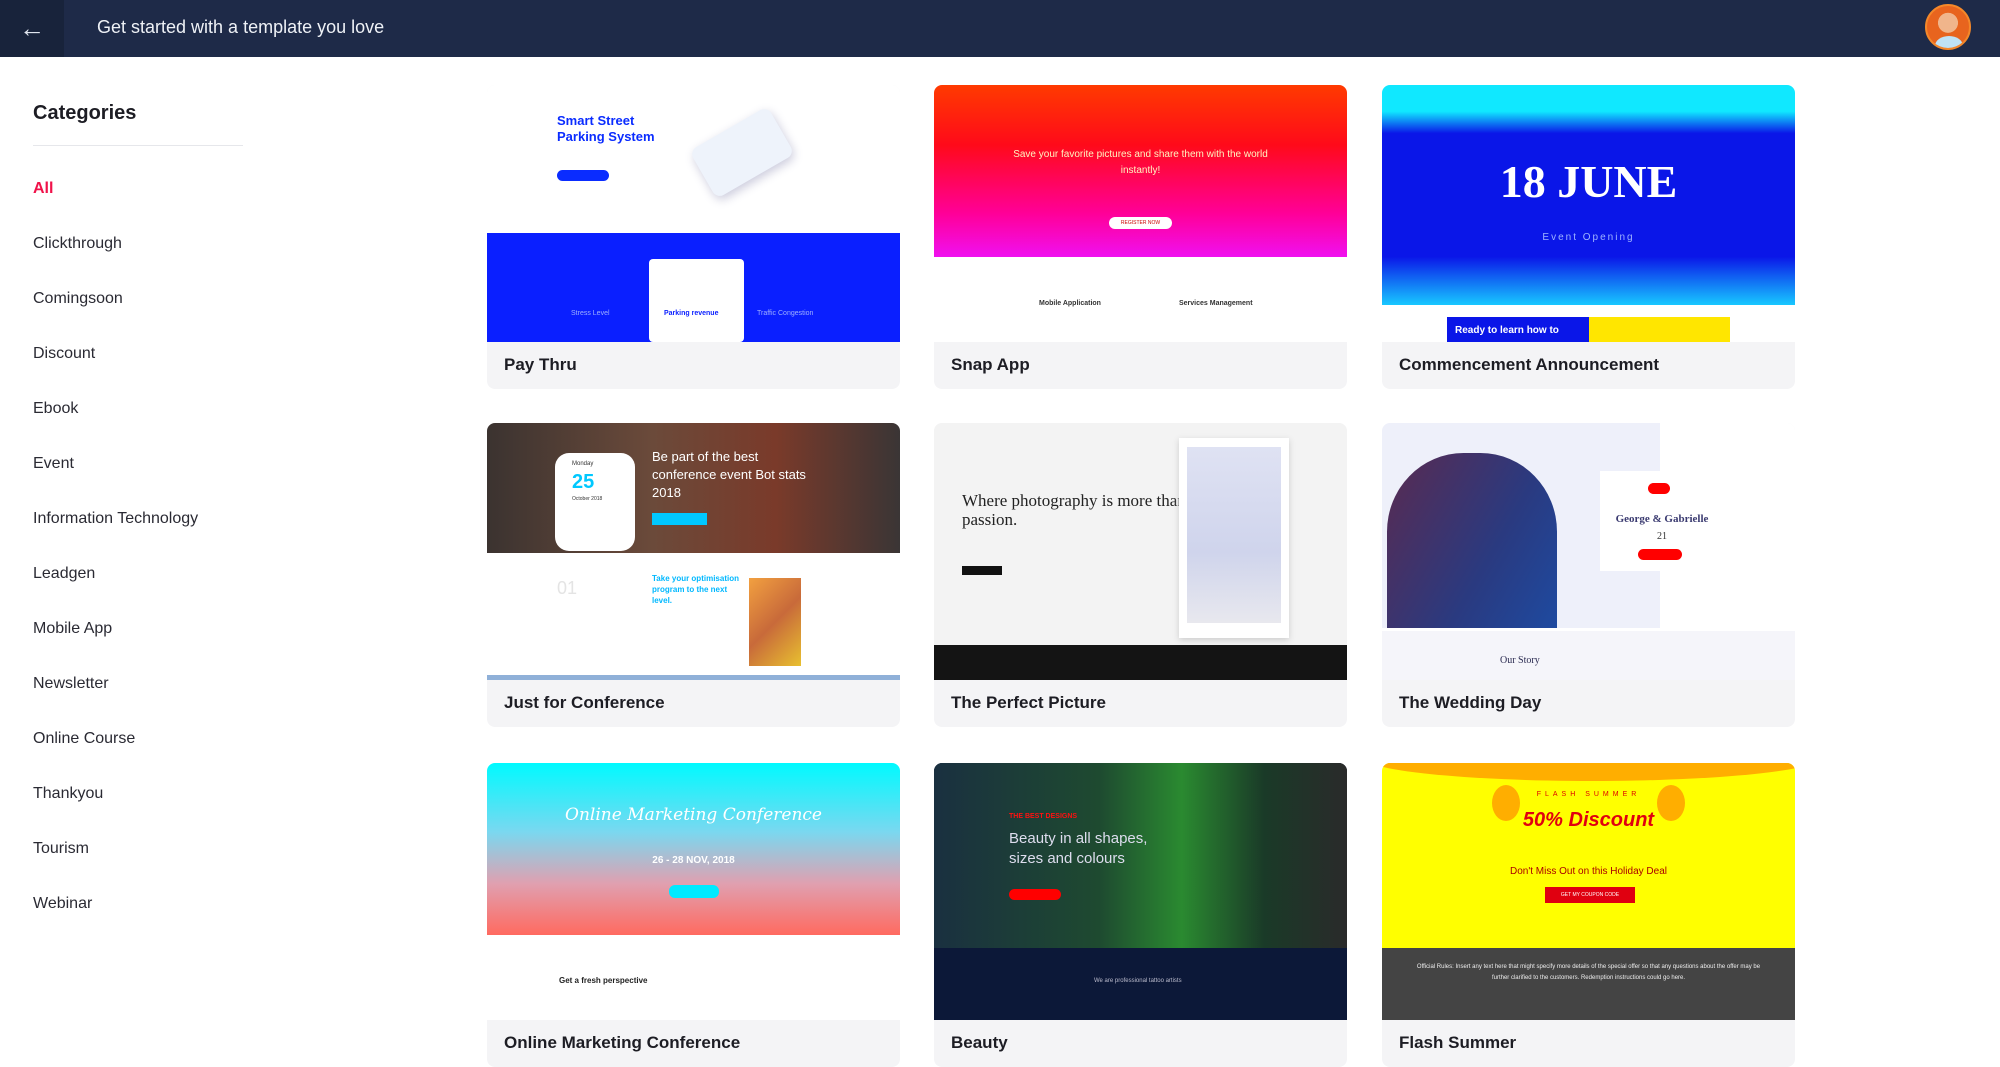  Describe the element at coordinates (1470, 702) in the screenshot. I see `template-name: The Wedding Day` at that location.